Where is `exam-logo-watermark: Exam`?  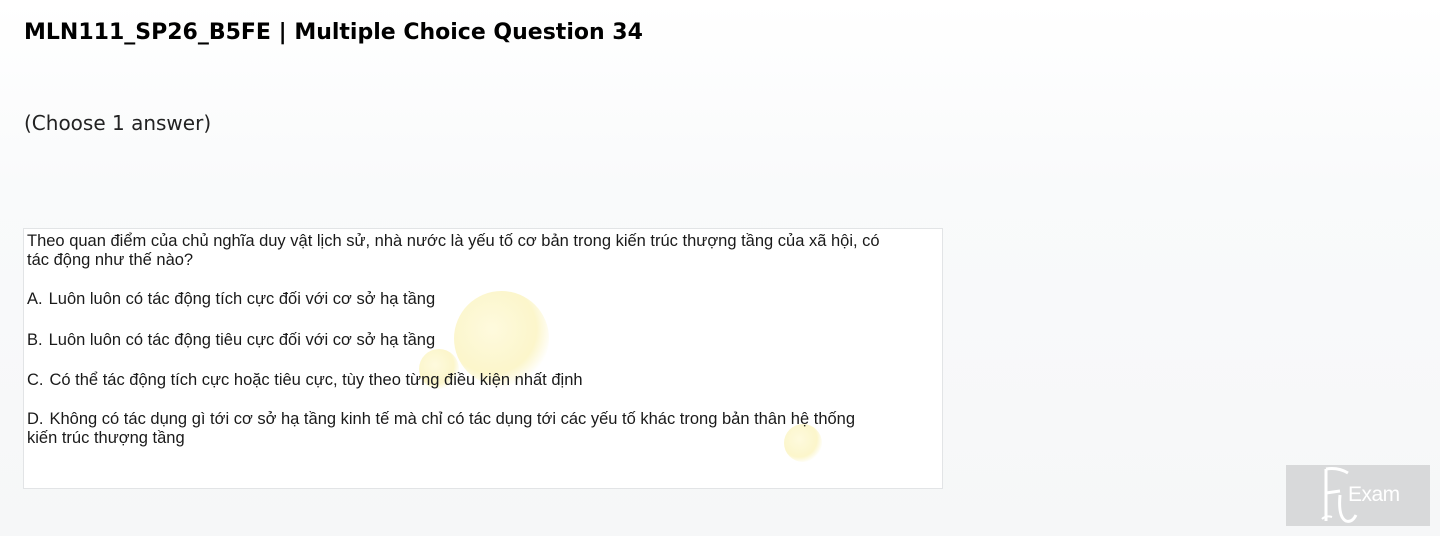
exam-logo-watermark: Exam is located at coordinates (1358, 495).